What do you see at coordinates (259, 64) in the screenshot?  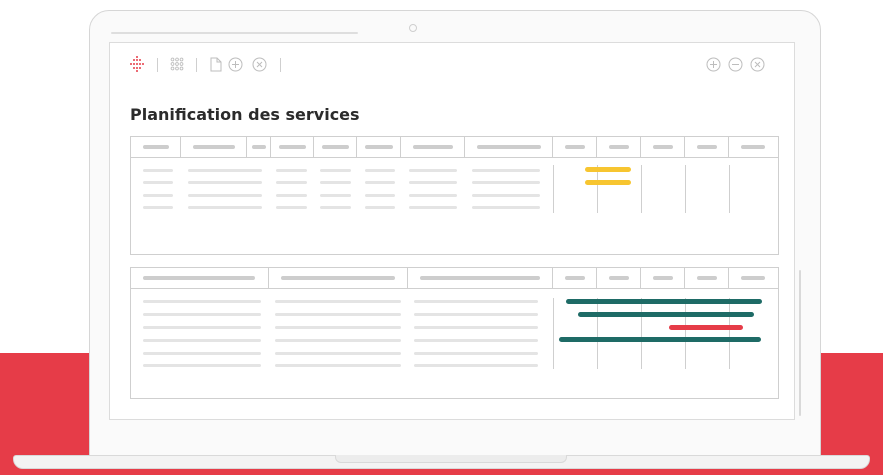 I see `close-icon` at bounding box center [259, 64].